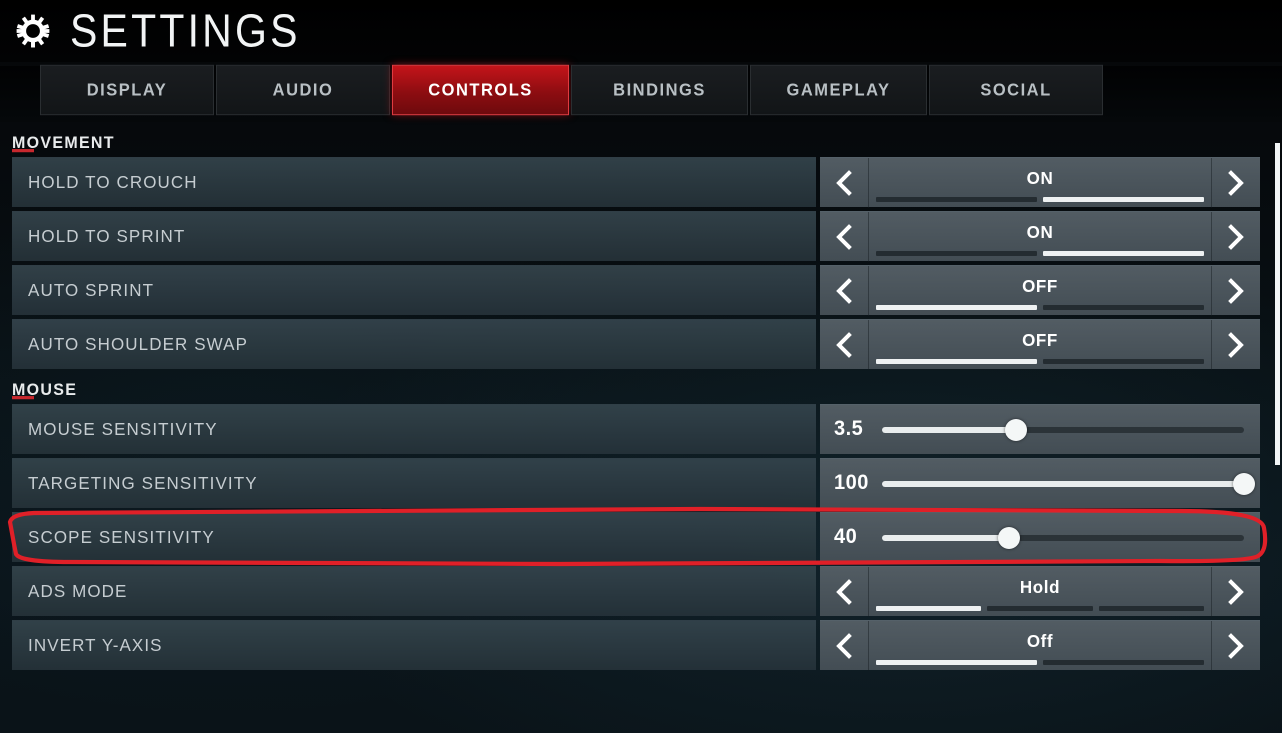 This screenshot has height=733, width=1282. I want to click on selector-value-area: Off, so click(1040, 645).